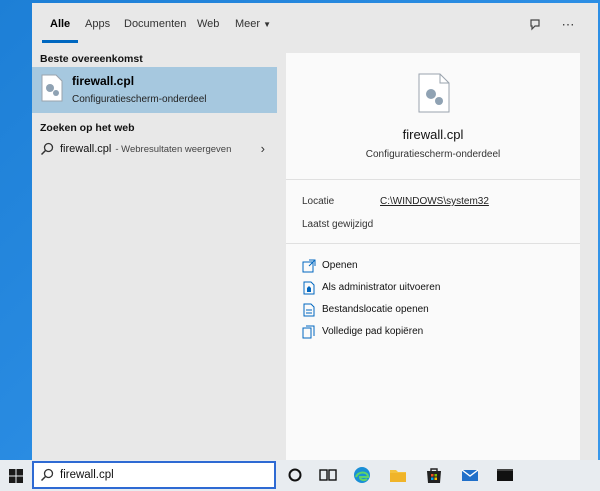  I want to click on tab-documents: Documenten, so click(155, 24).